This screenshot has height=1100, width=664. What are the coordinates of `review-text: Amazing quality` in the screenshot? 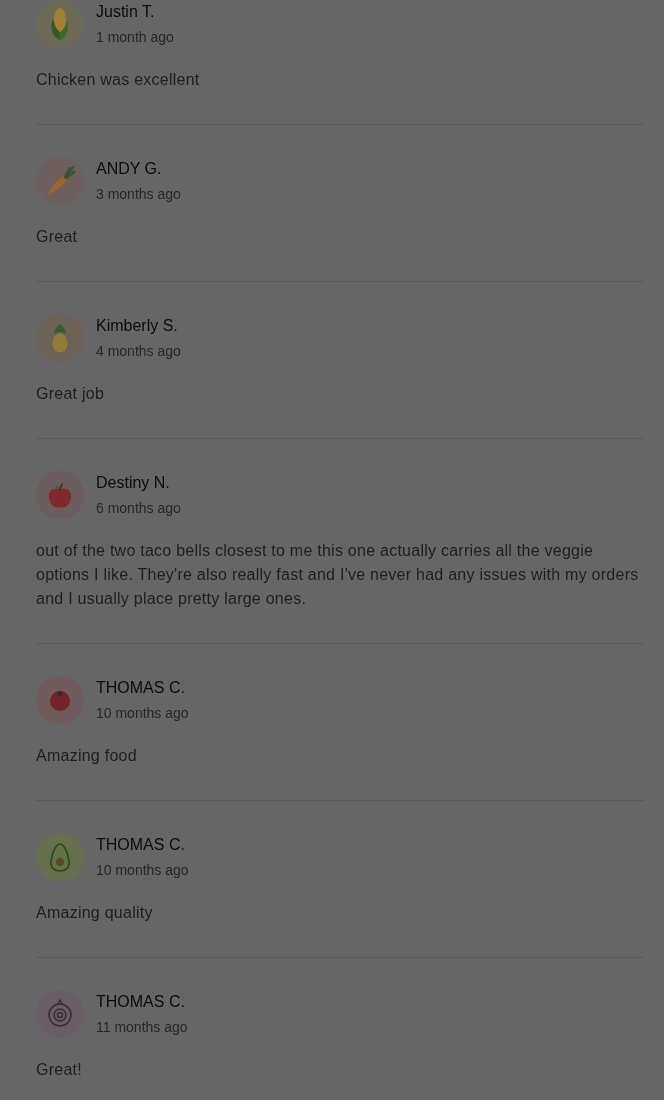 It's located at (95, 913).